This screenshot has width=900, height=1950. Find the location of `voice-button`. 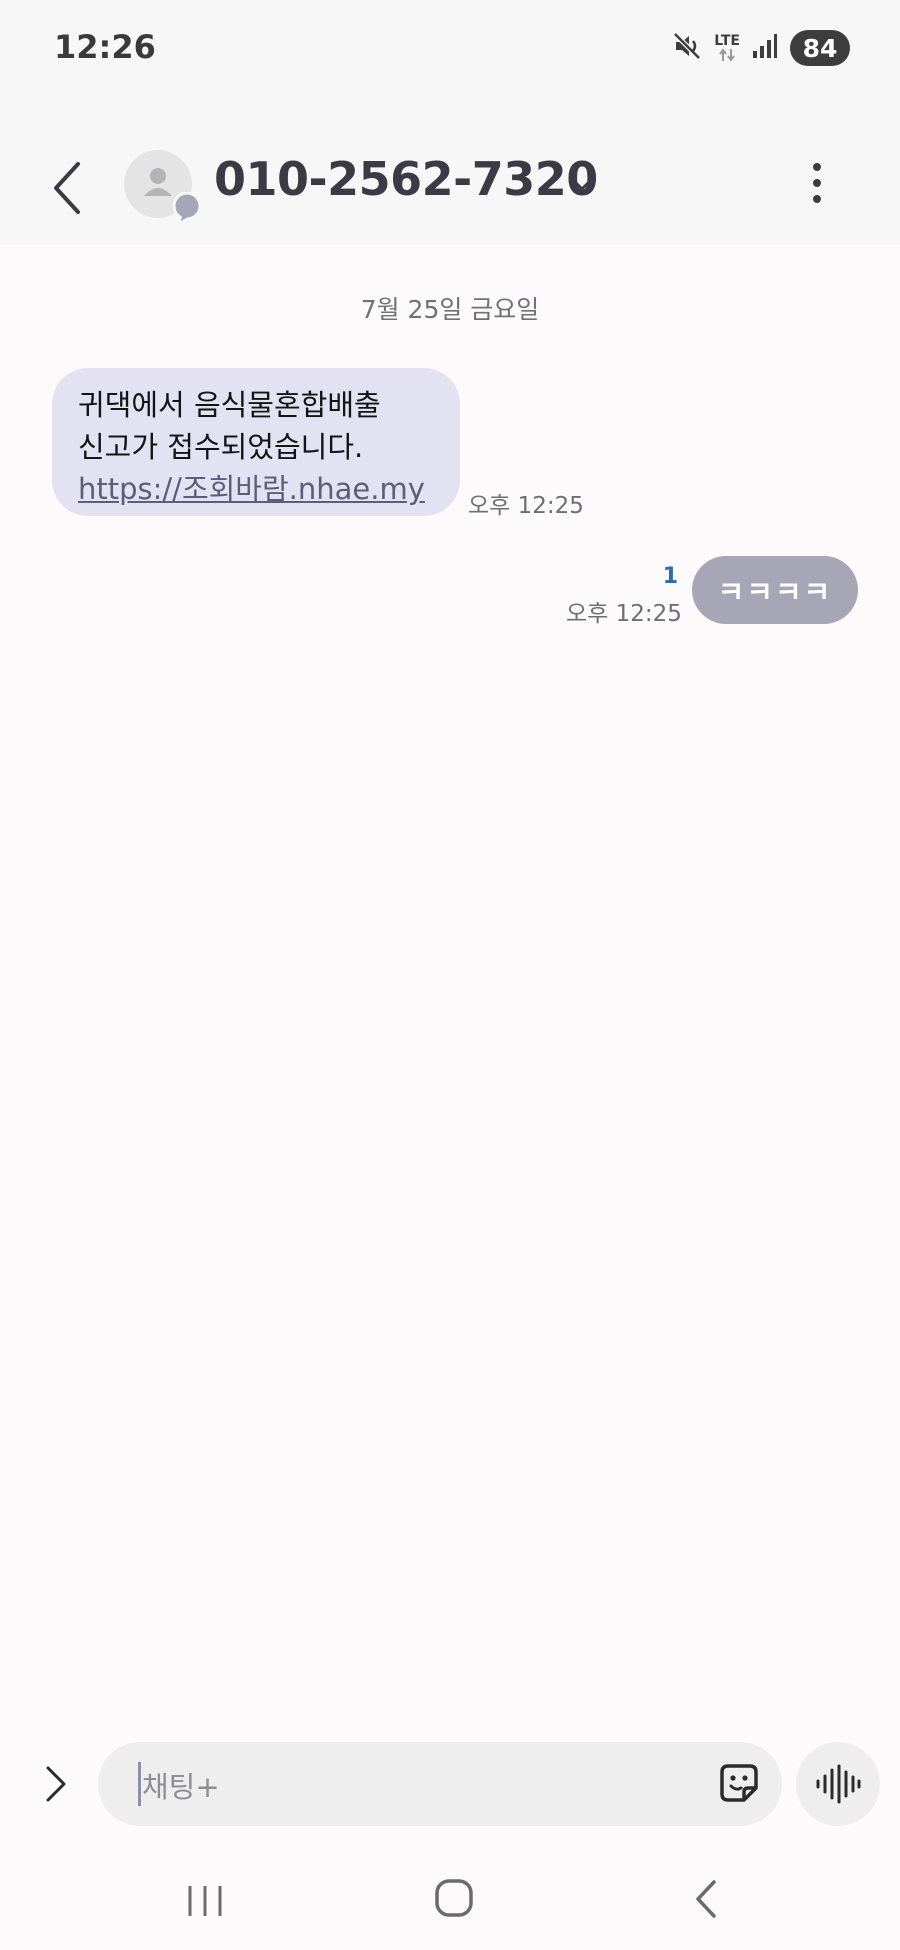

voice-button is located at coordinates (838, 1784).